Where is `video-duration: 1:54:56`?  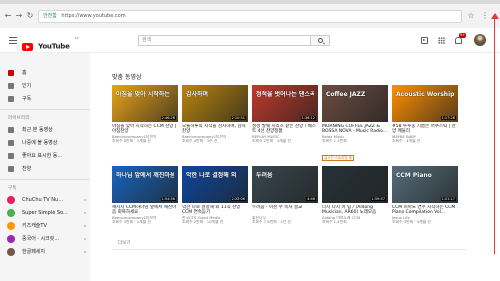
video-duration: 1:54:56 is located at coordinates (168, 199).